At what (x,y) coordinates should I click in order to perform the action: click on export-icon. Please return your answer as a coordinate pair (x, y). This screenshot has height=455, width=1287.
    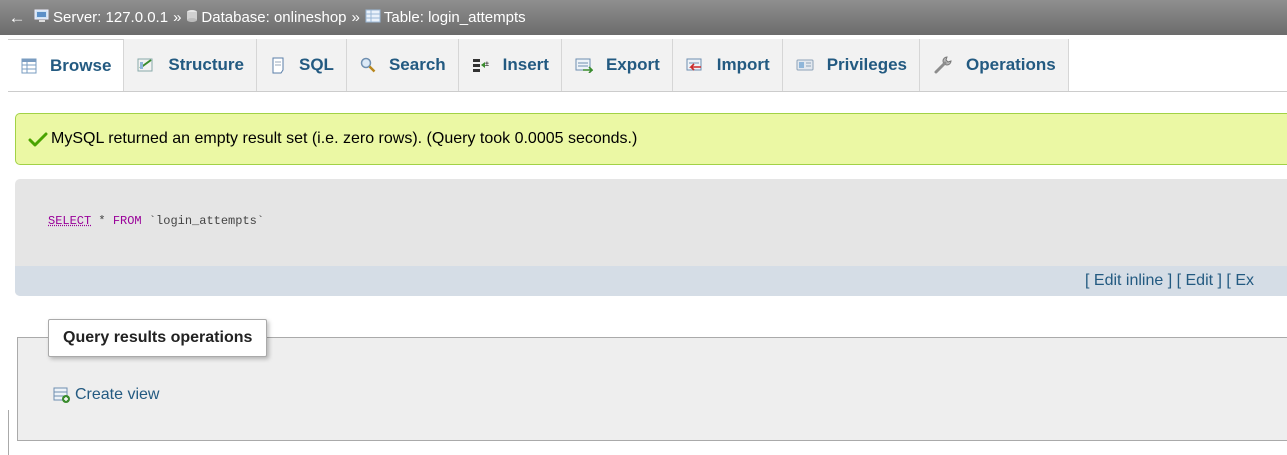
    Looking at the image, I should click on (584, 65).